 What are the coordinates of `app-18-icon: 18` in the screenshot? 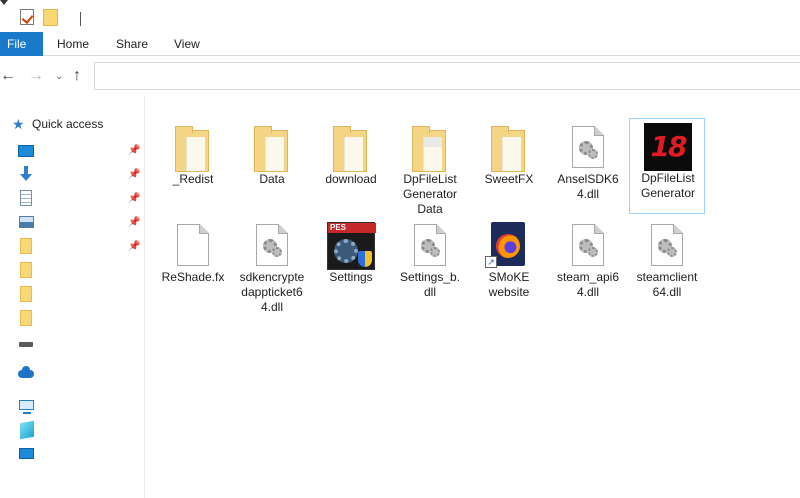 It's located at (668, 147).